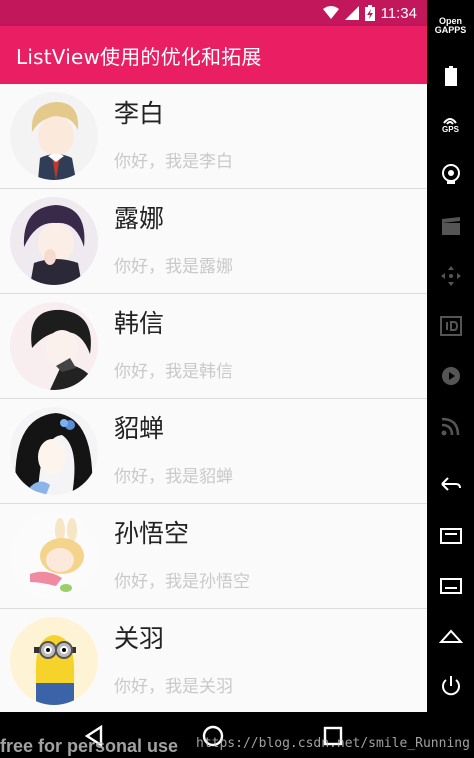 This screenshot has width=474, height=758. Describe the element at coordinates (213, 451) in the screenshot. I see `list-item: 貂蝉 你好，我是貂蝉` at that location.